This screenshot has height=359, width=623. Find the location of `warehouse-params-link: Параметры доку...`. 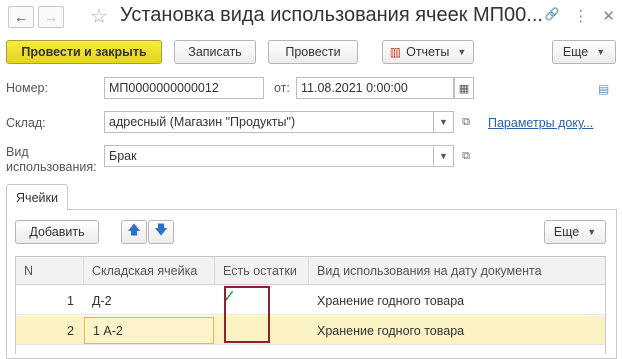

warehouse-params-link: Параметры доку... is located at coordinates (540, 123).